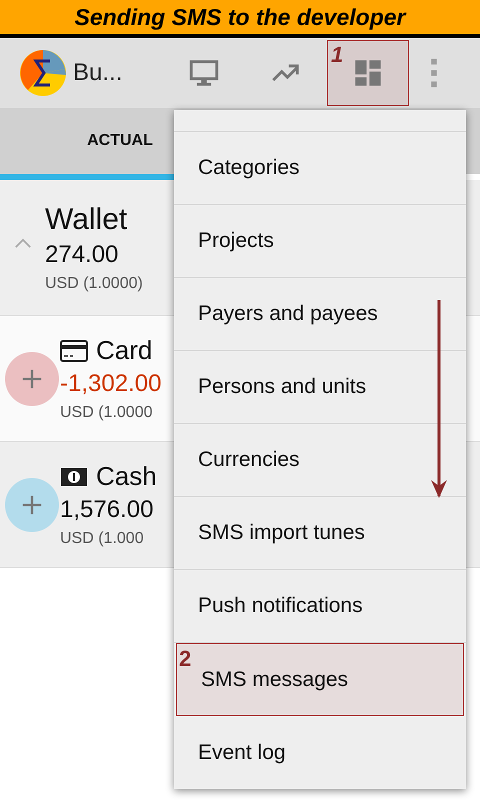 This screenshot has height=800, width=480. I want to click on collapse-icon, so click(23, 243).